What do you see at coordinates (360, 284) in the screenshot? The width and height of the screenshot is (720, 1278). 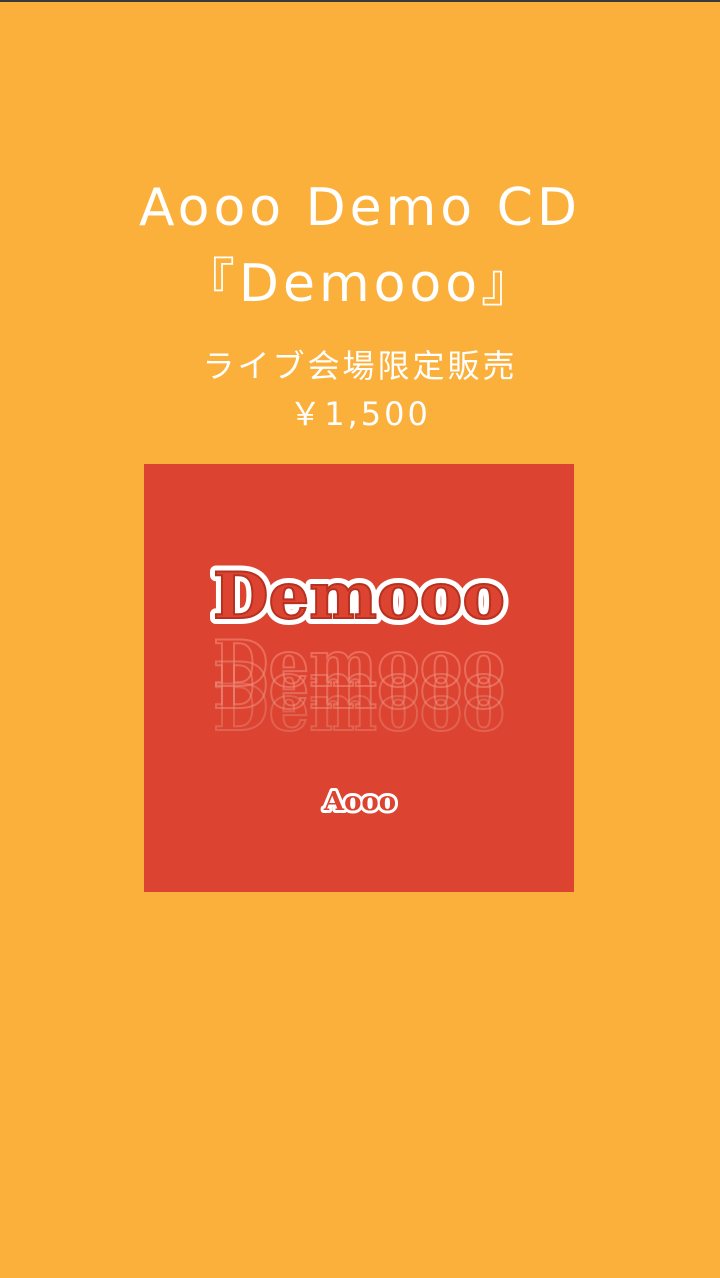 I see `album-title: 『Demooo』` at bounding box center [360, 284].